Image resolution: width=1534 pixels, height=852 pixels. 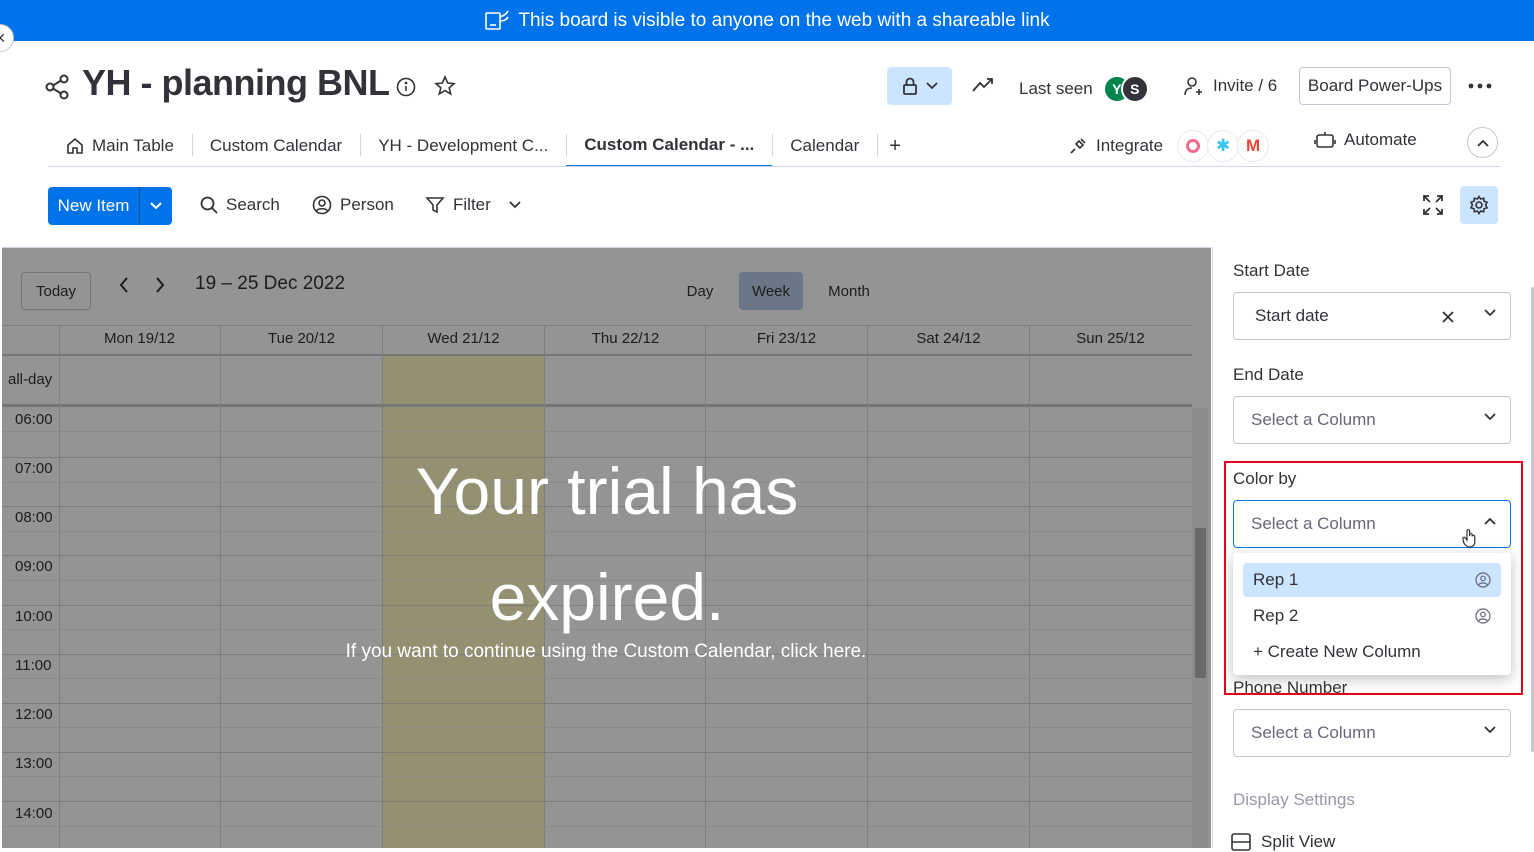 I want to click on tab-calendar: Calendar, so click(x=824, y=146).